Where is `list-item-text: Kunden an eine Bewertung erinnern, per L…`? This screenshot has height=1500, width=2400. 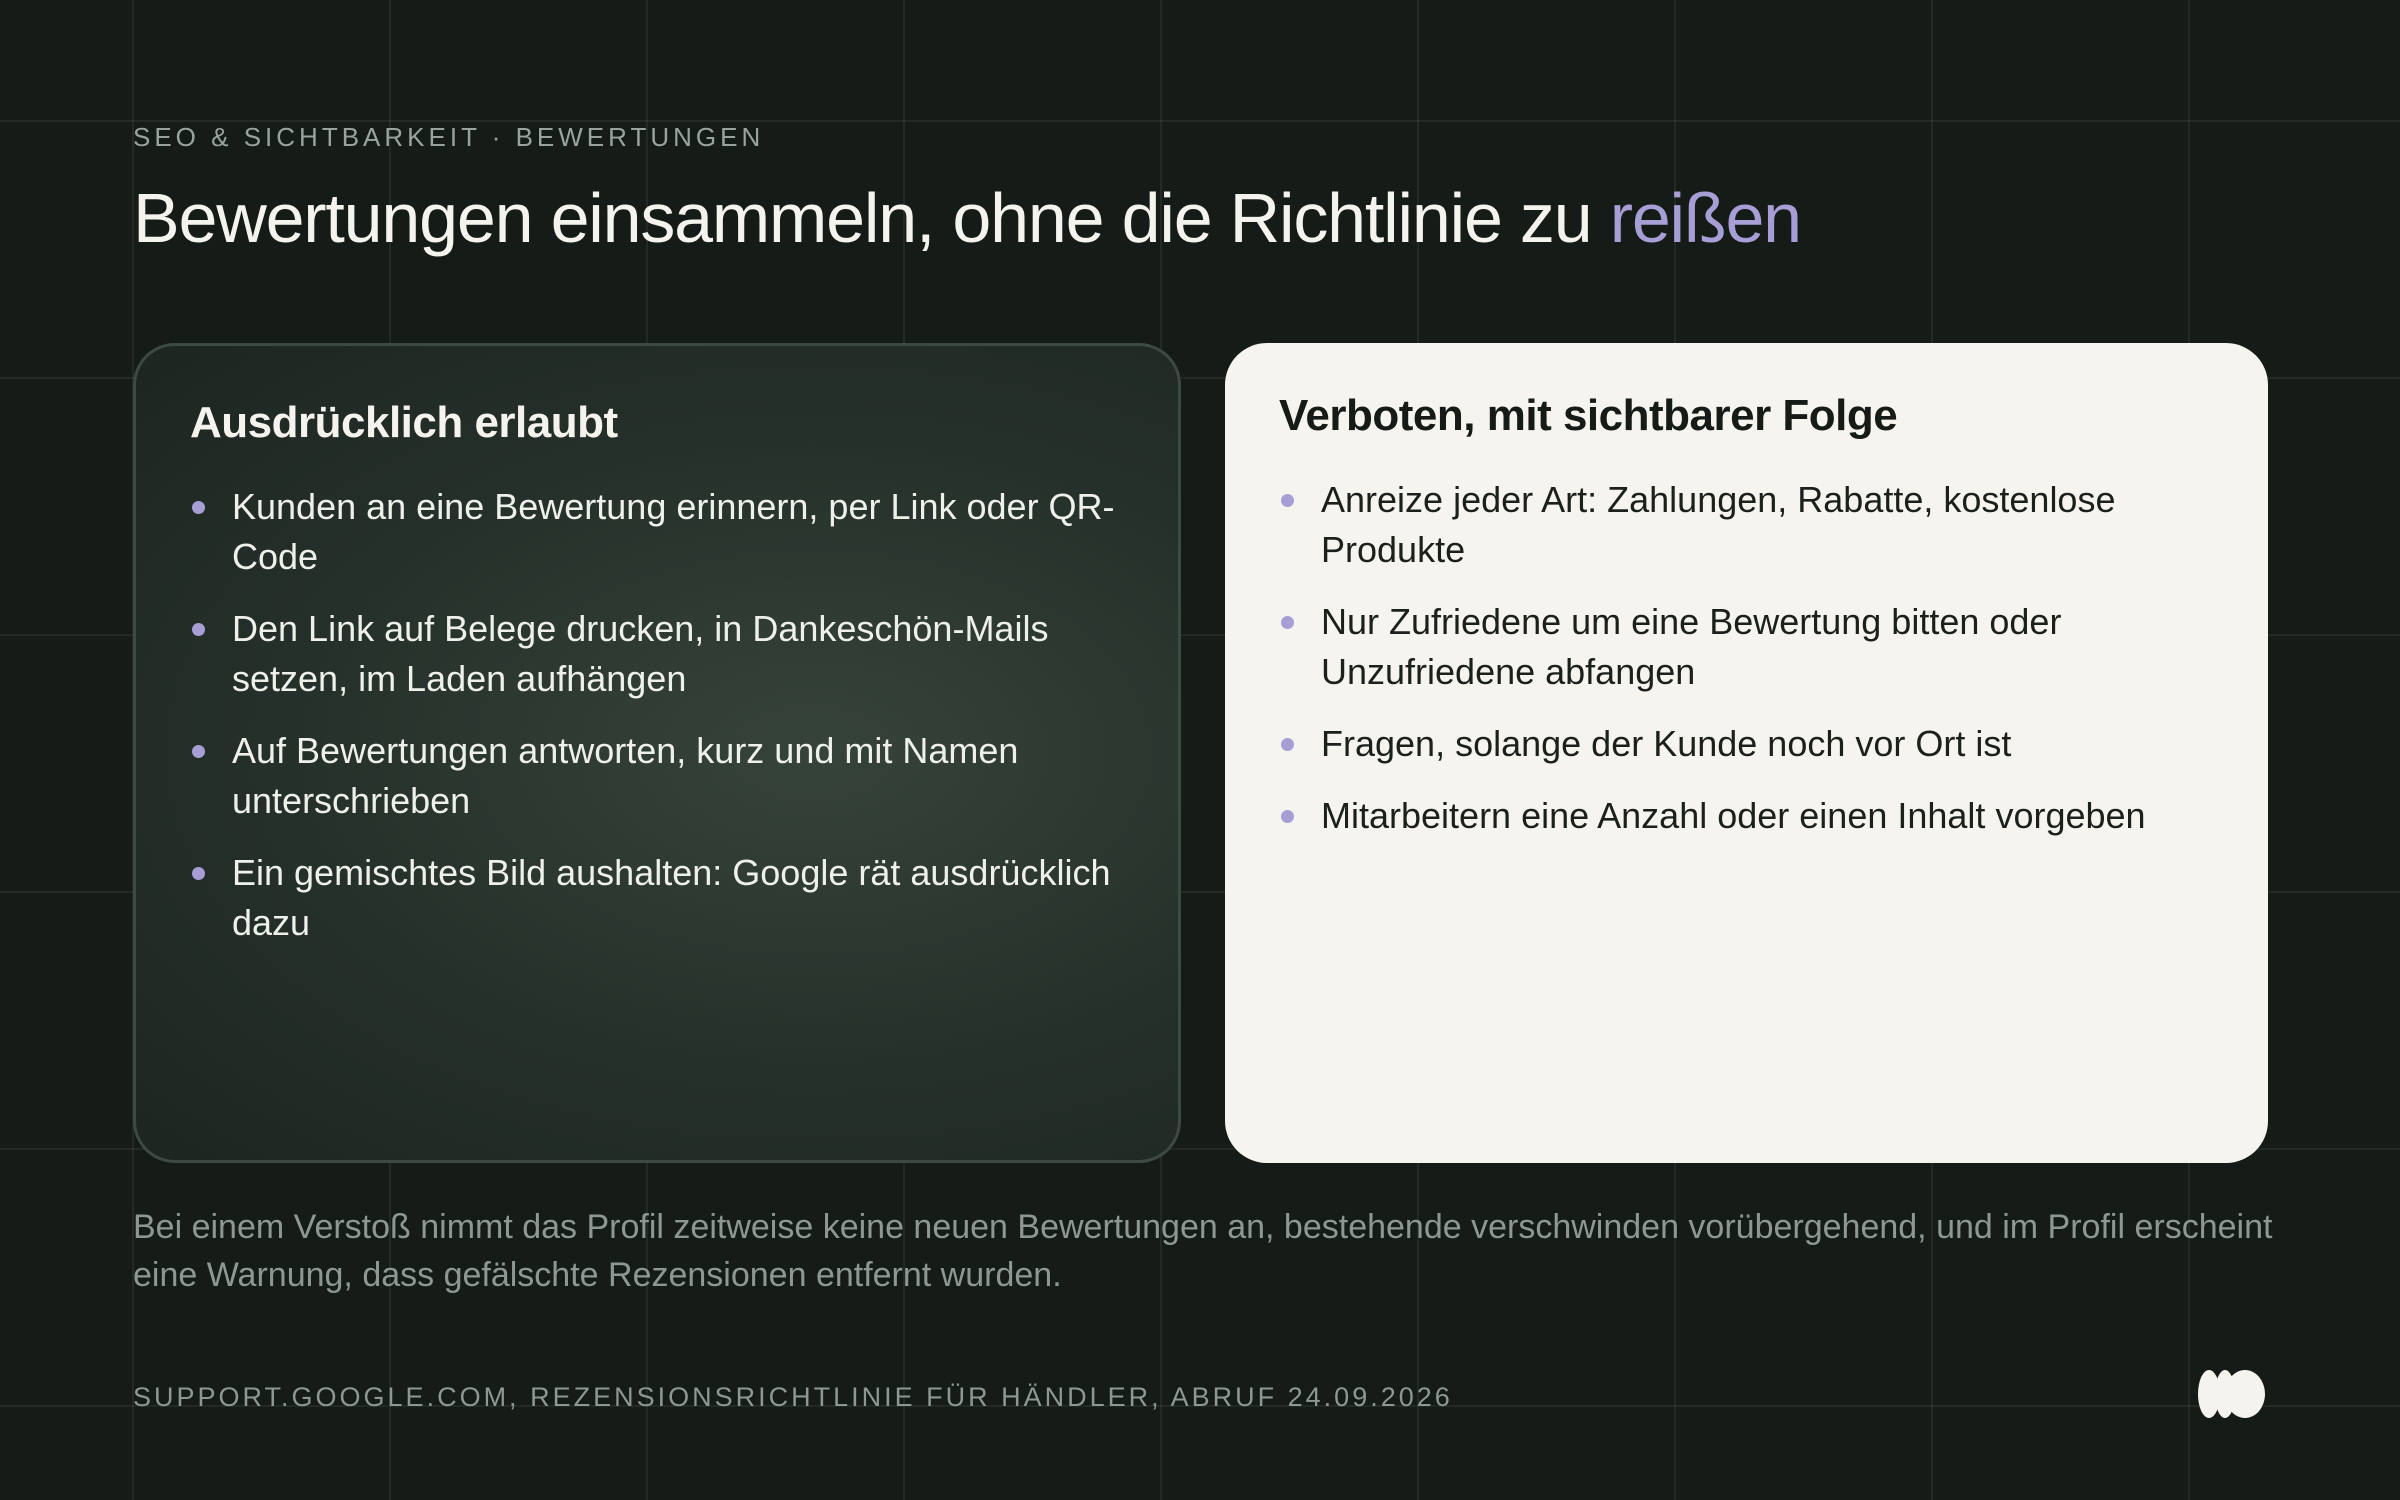
list-item-text: Kunden an eine Bewertung erinnern, per L… is located at coordinates (673, 531).